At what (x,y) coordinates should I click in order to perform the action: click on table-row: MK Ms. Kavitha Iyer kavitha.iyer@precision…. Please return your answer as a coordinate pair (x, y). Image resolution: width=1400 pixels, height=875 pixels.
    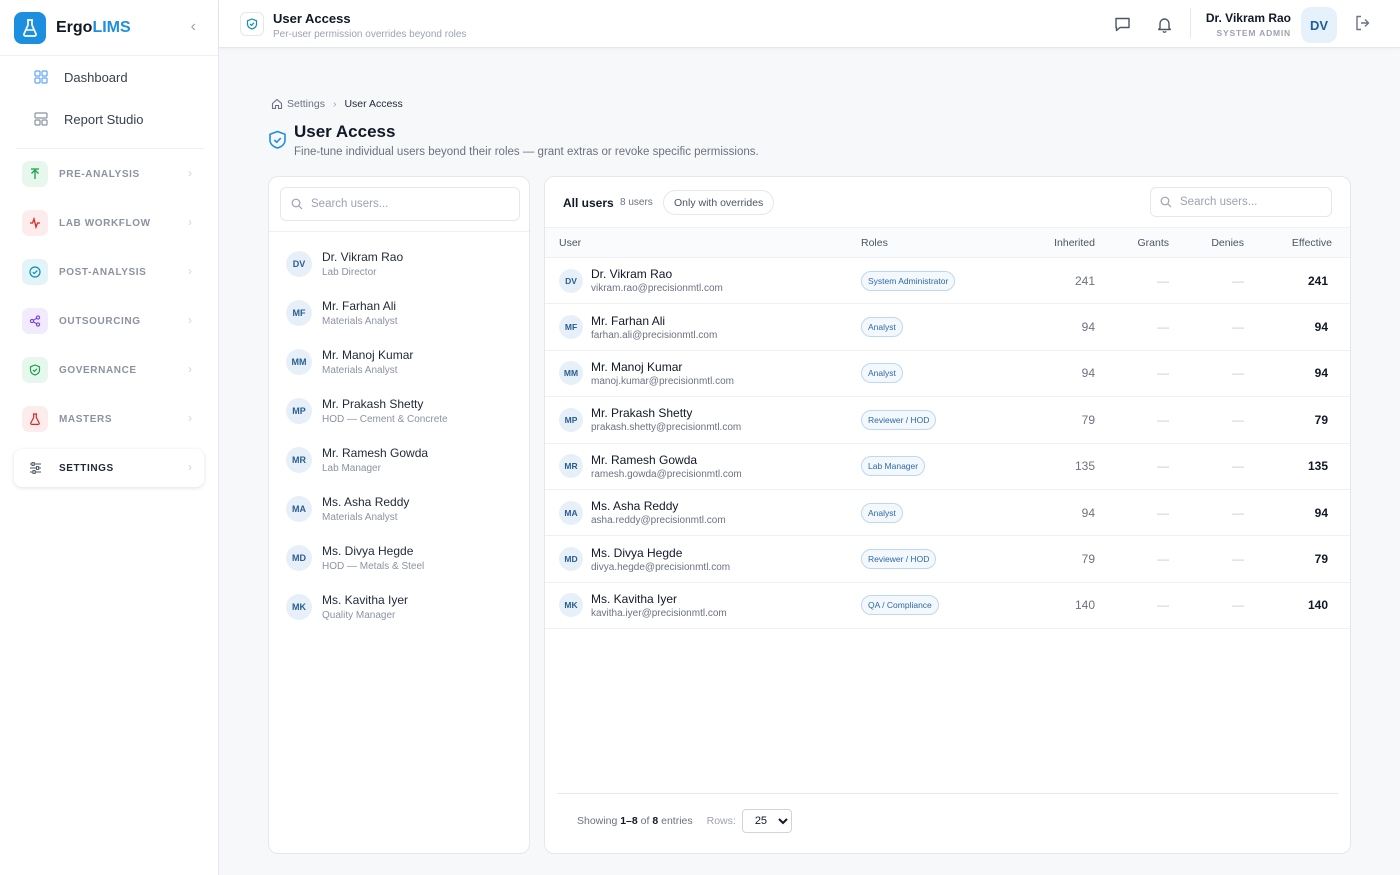
    Looking at the image, I should click on (947, 605).